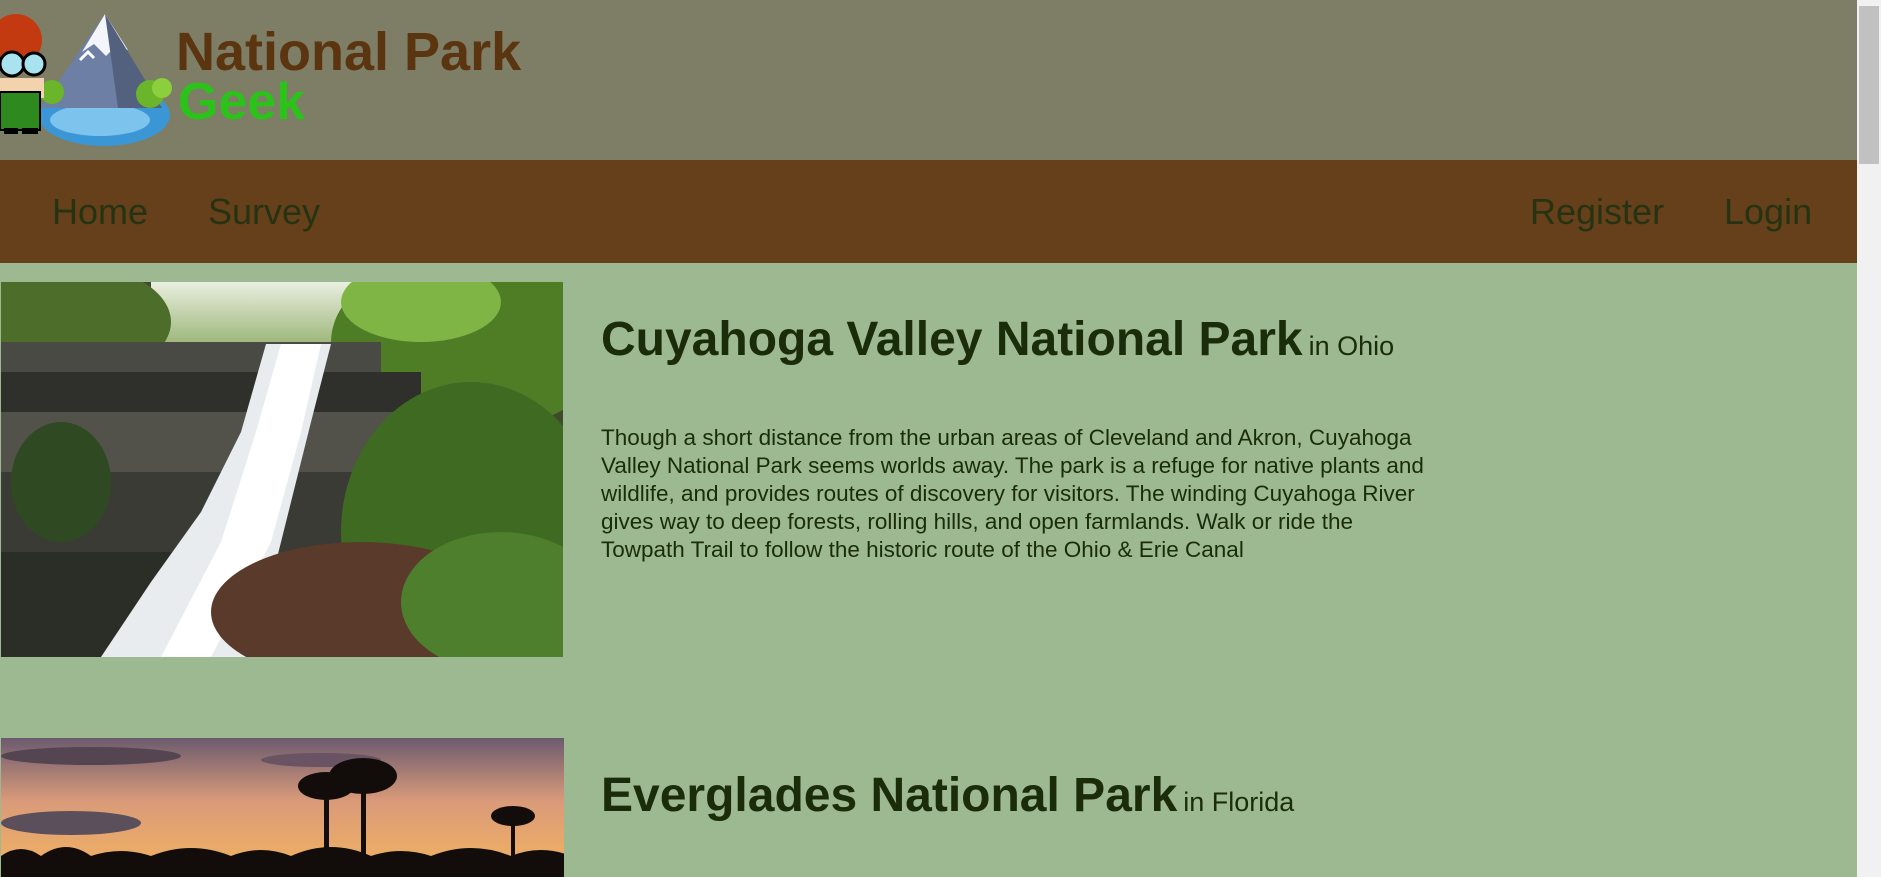 Image resolution: width=1881 pixels, height=877 pixels. Describe the element at coordinates (1768, 212) in the screenshot. I see `nav-link-login: Login` at that location.